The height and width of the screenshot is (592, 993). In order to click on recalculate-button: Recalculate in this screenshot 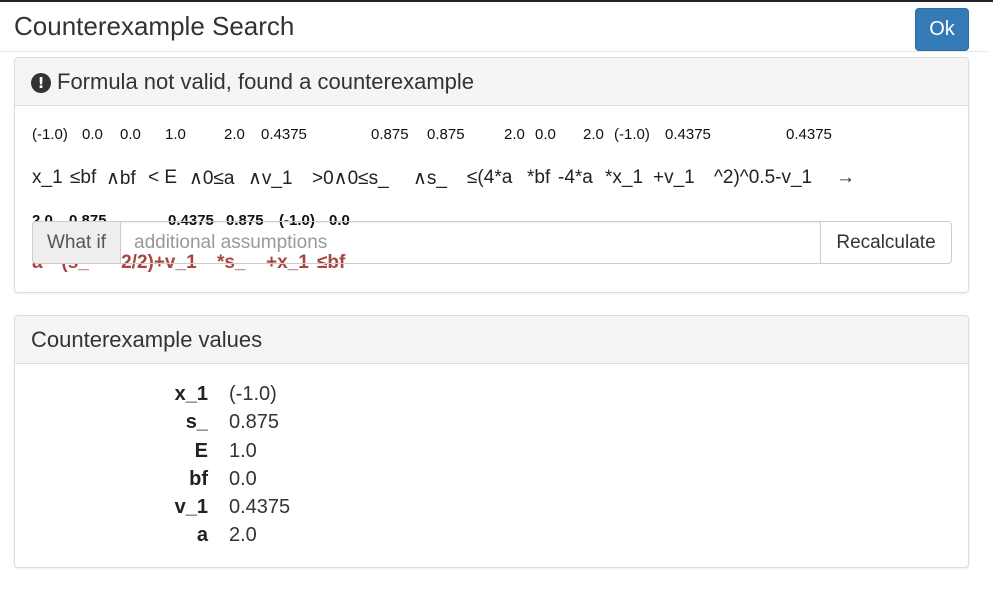, I will do `click(886, 242)`.